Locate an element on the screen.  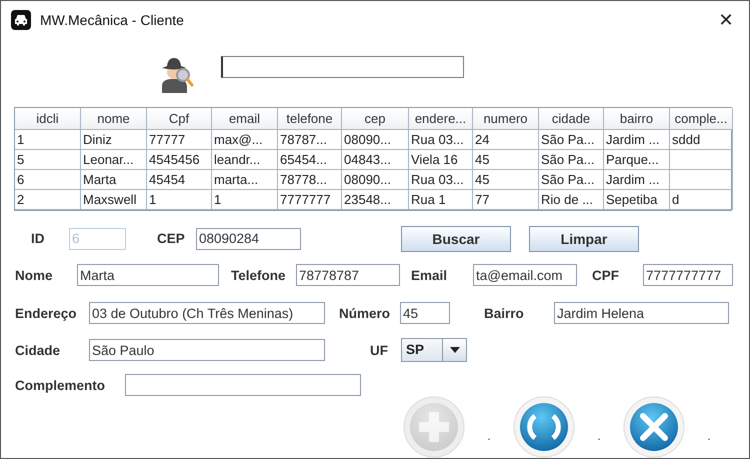
table-cell: d is located at coordinates (701, 200).